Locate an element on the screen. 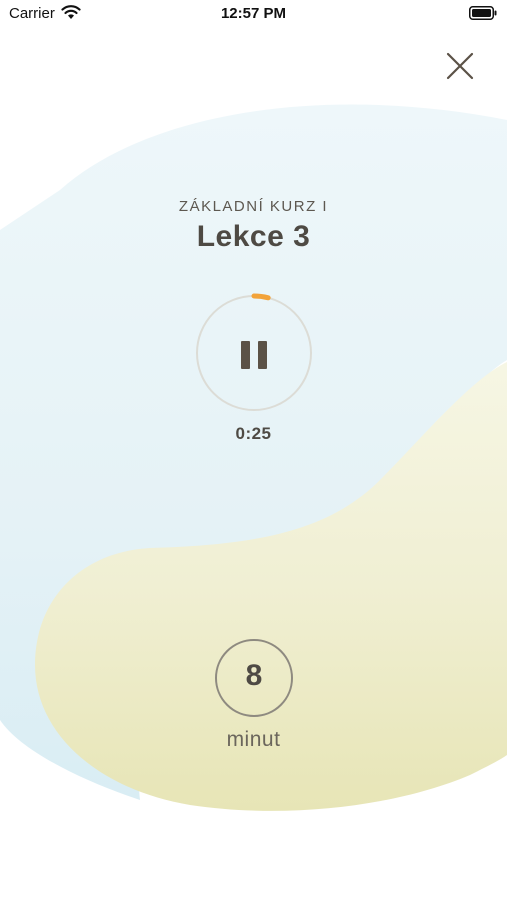 The height and width of the screenshot is (900, 507). status-time: 12:57 PM is located at coordinates (253, 13).